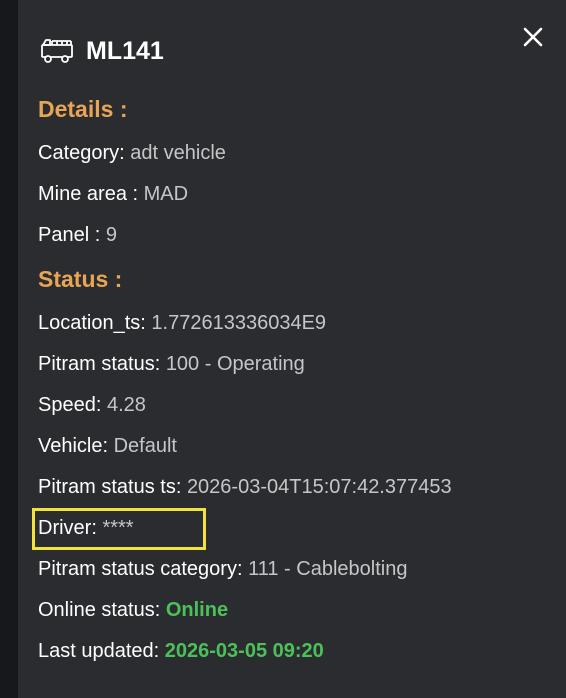 The image size is (566, 698). I want to click on vehicle-title: ML141, so click(125, 50).